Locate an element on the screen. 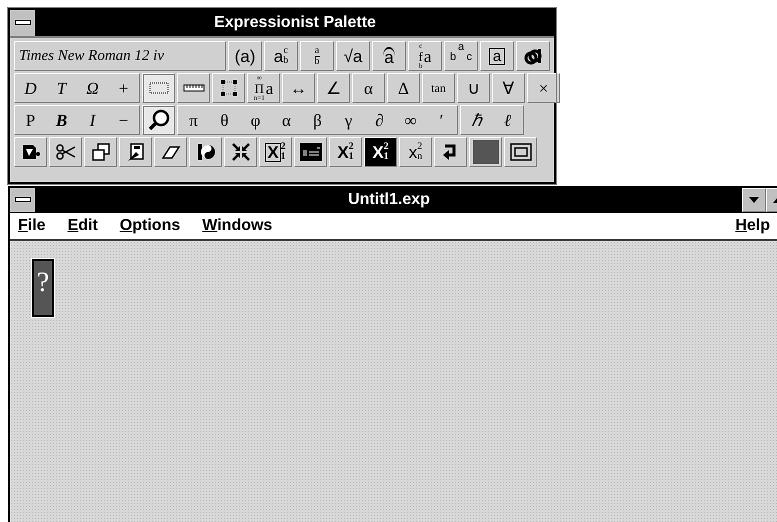  minimize-button is located at coordinates (754, 200).